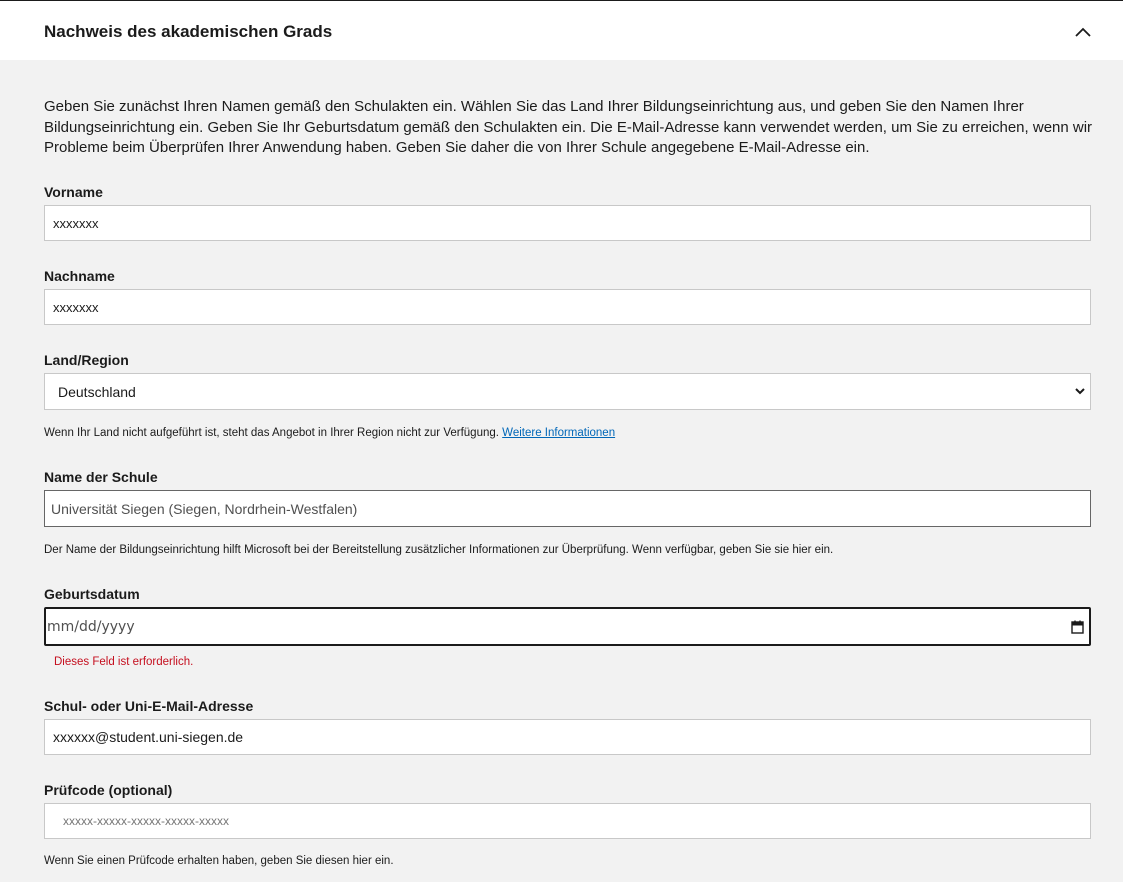  What do you see at coordinates (92, 594) in the screenshot?
I see `birthdate-label: Geburtsdatum` at bounding box center [92, 594].